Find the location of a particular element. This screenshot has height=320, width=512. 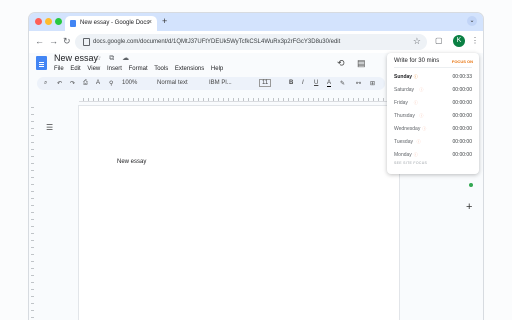

paint-format-icon: ⚲ is located at coordinates (111, 83).